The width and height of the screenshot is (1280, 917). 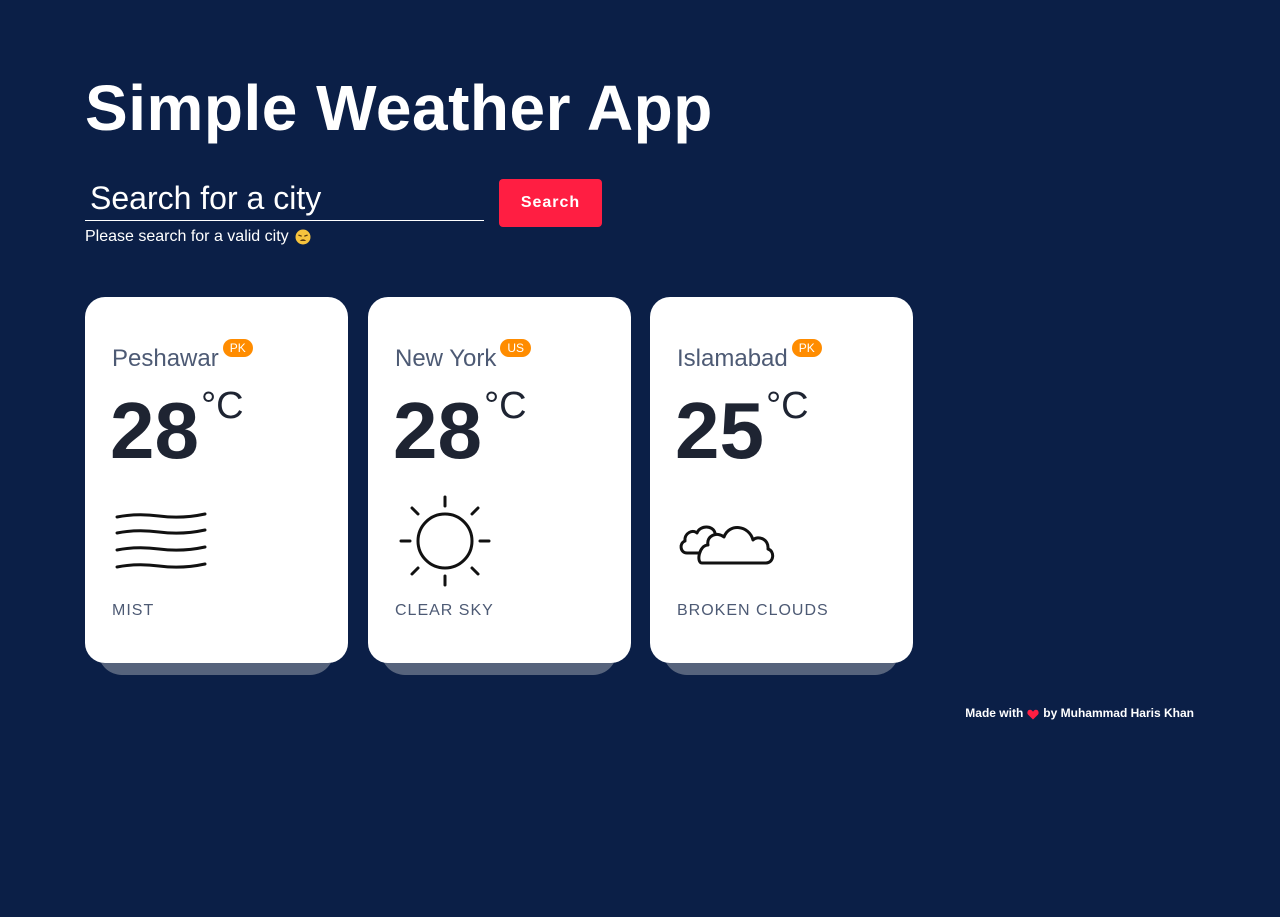 I want to click on city-temp: 25°C, so click(x=742, y=430).